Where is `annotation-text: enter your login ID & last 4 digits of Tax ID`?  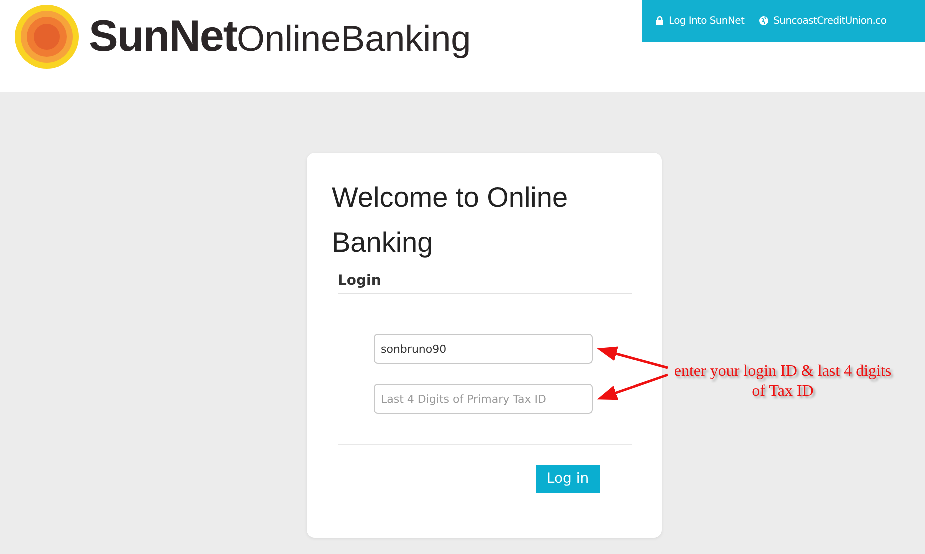
annotation-text: enter your login ID & last 4 digits of Tax ID is located at coordinates (783, 382).